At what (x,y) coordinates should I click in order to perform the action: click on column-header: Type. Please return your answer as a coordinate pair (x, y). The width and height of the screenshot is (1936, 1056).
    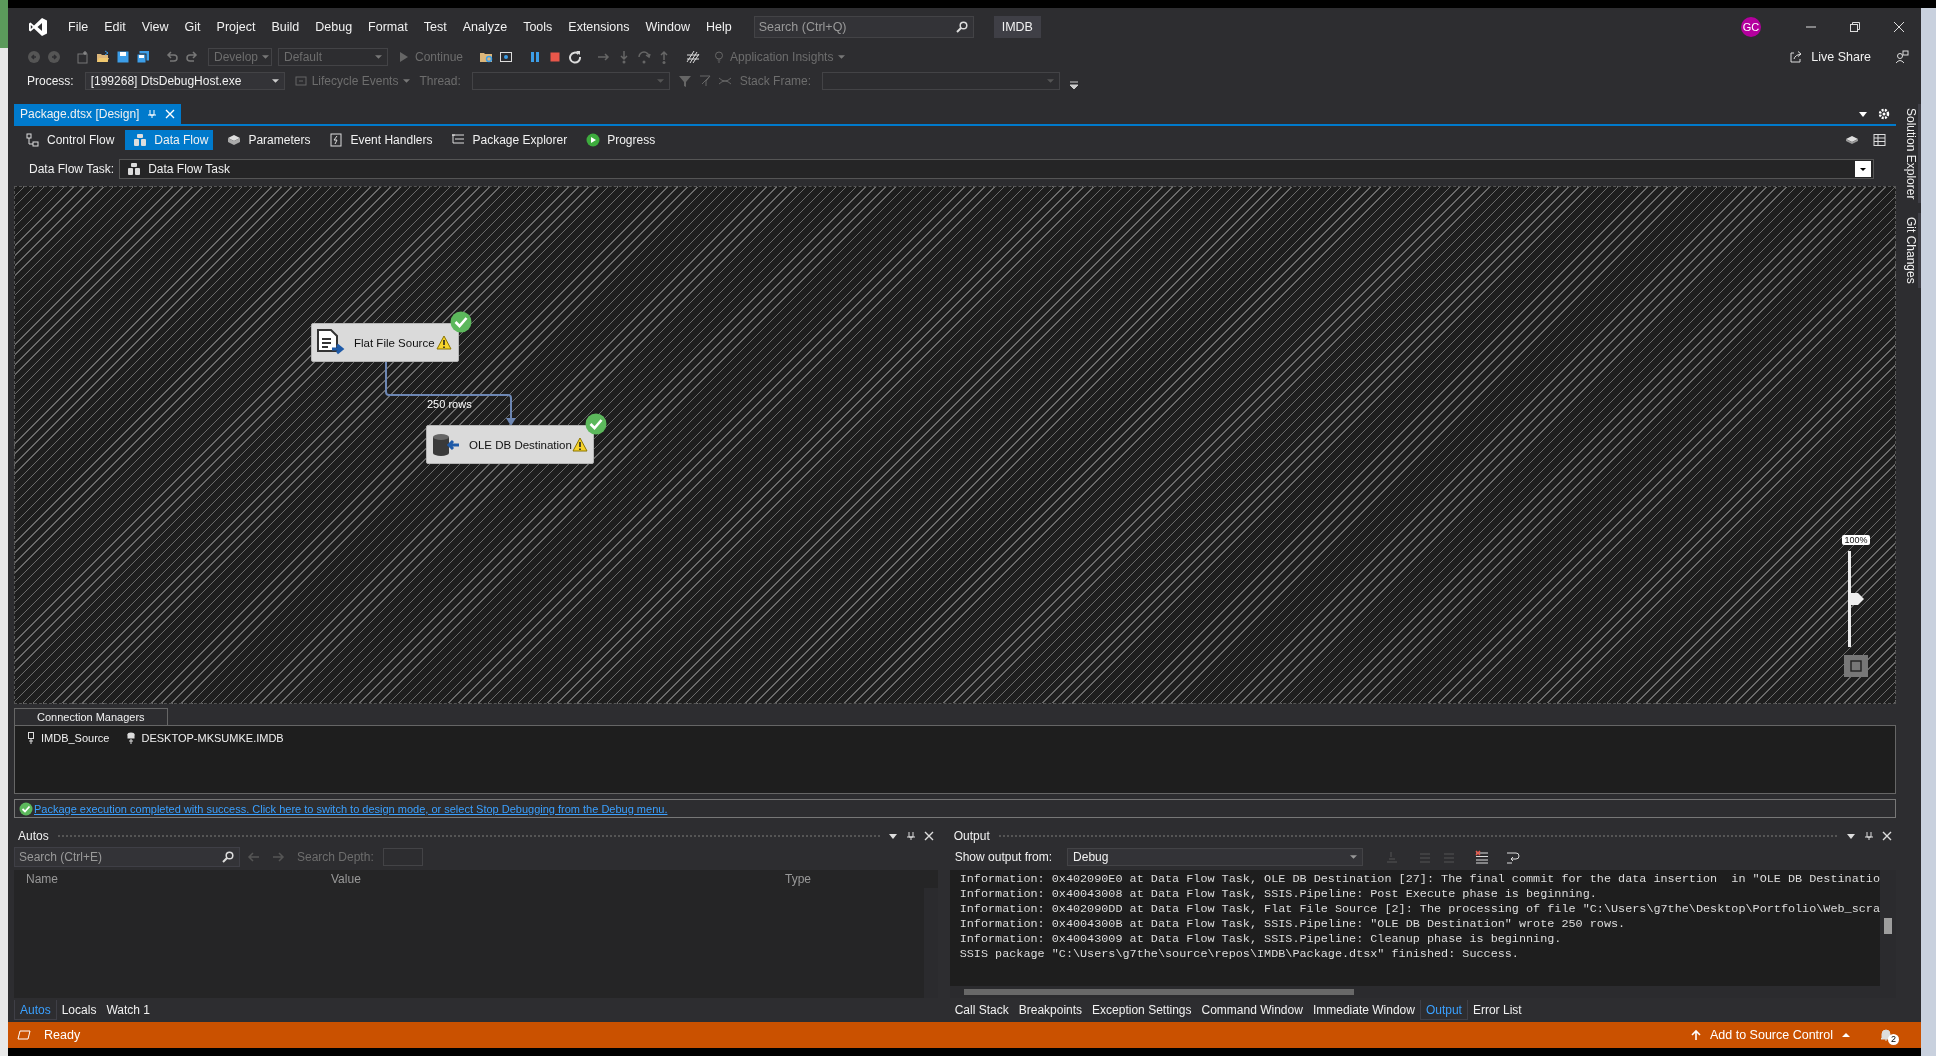
    Looking at the image, I should click on (798, 879).